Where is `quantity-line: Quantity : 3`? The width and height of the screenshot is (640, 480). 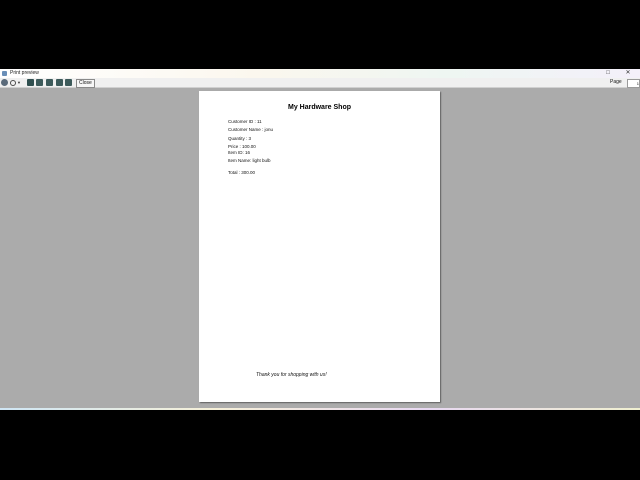
quantity-line: Quantity : 3 is located at coordinates (240, 138).